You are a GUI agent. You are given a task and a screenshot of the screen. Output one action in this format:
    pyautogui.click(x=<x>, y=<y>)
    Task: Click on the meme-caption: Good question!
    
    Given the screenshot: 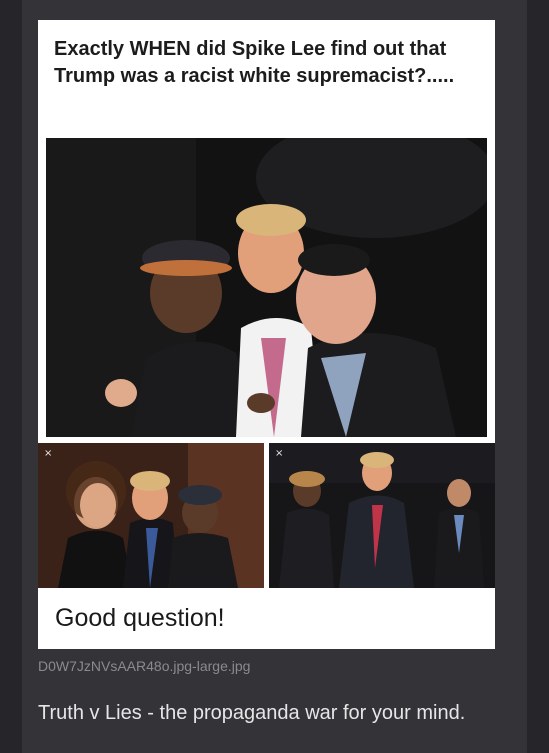 What is the action you would take?
    pyautogui.click(x=140, y=618)
    